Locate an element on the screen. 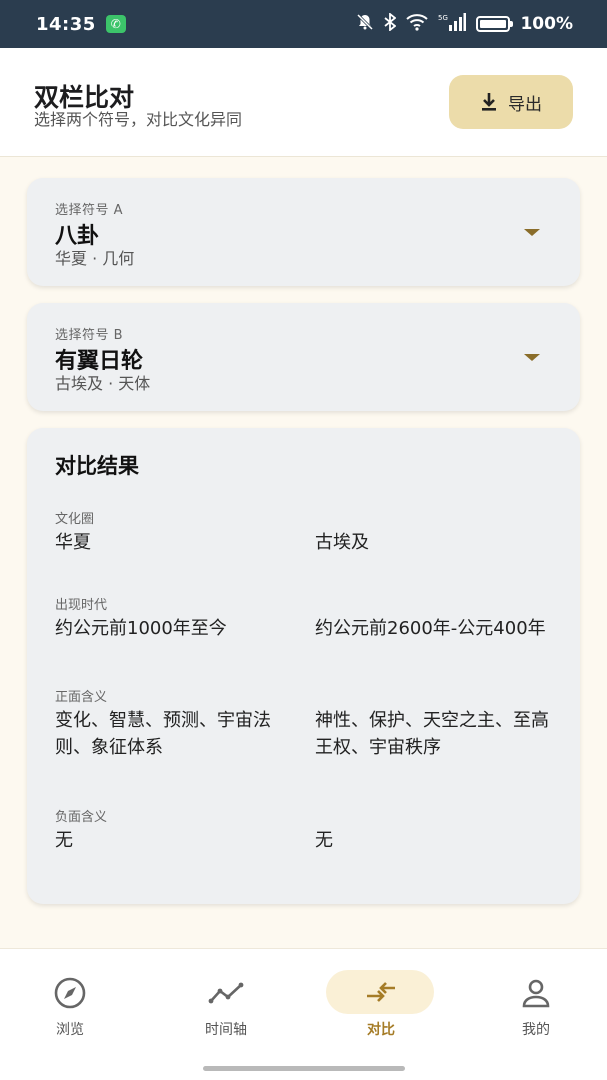  mute-bell-icon is located at coordinates (365, 24).